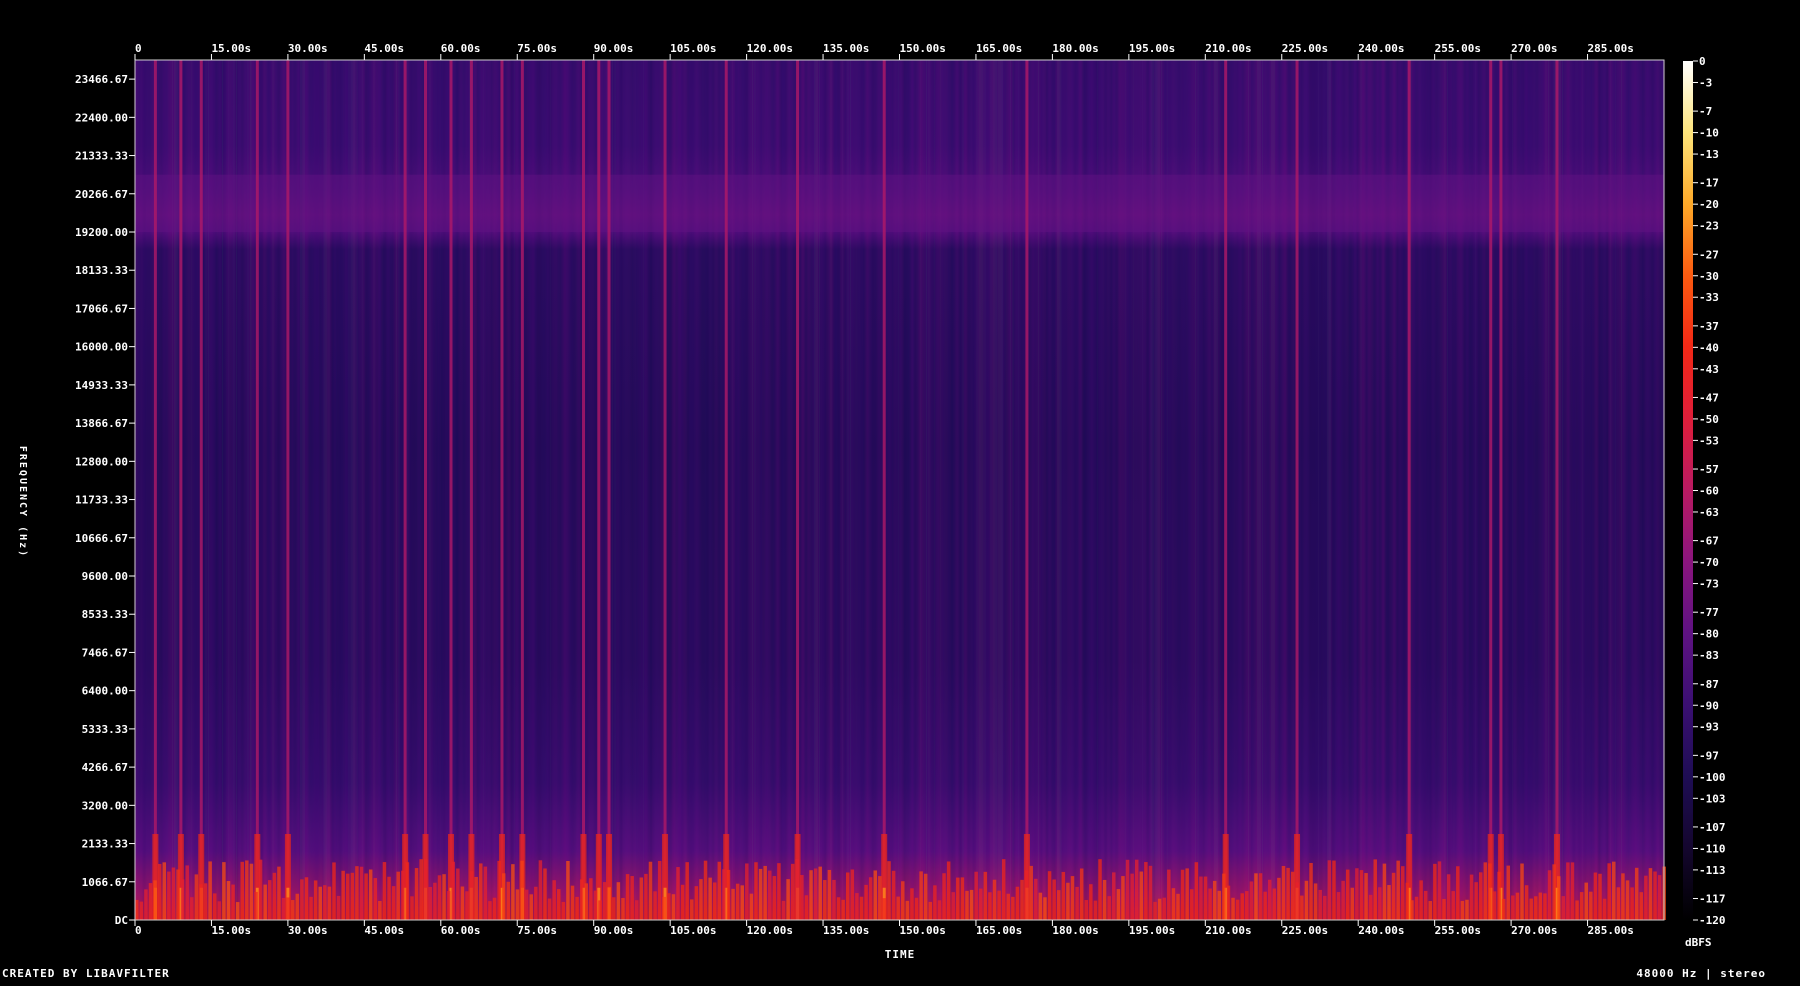  I want to click on y-tick-label: 18133.33, so click(101, 270).